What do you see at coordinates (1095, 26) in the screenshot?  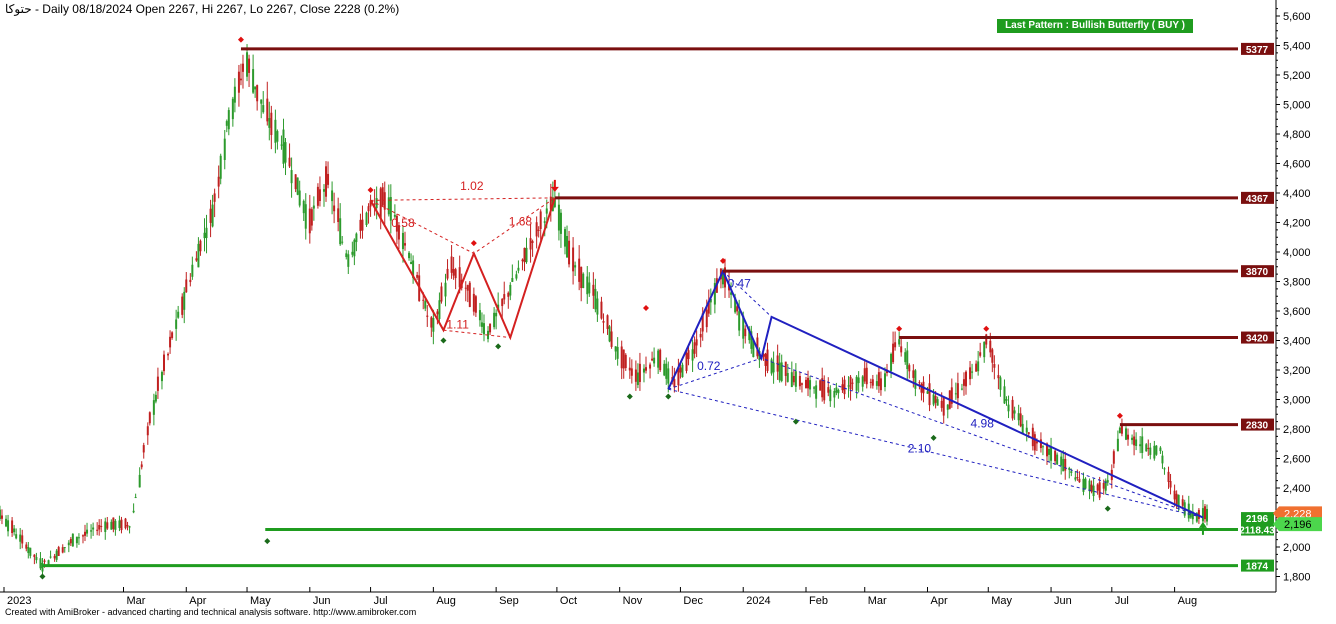 I see `pattern-badge: Last Pattern : Bullish Butterfly ( BUY )` at bounding box center [1095, 26].